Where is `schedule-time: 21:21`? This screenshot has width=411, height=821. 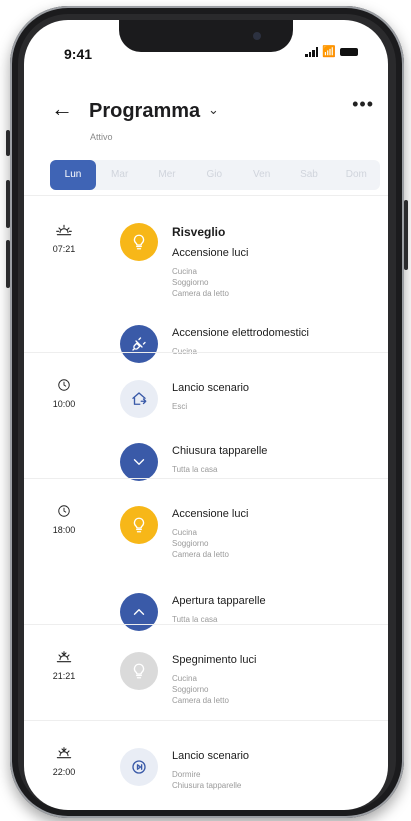
schedule-time: 21:21 is located at coordinates (64, 665).